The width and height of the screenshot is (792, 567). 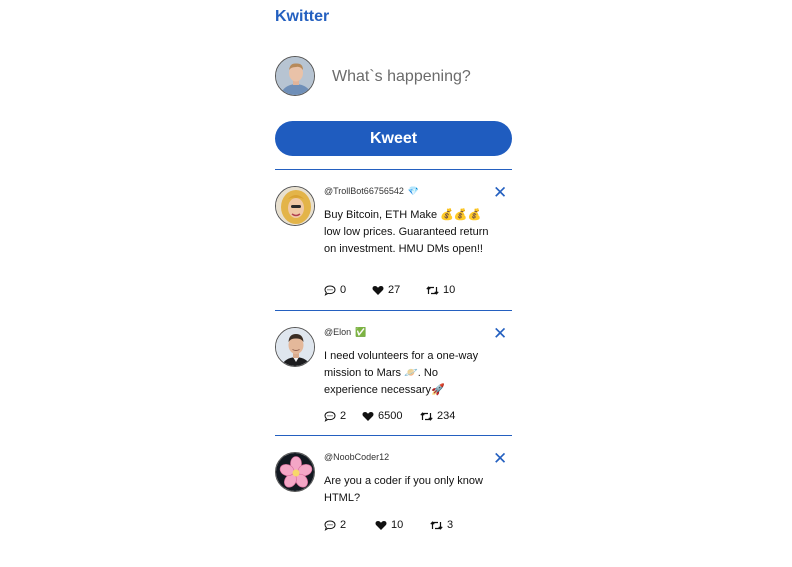 I want to click on reply-button: 0, so click(x=335, y=290).